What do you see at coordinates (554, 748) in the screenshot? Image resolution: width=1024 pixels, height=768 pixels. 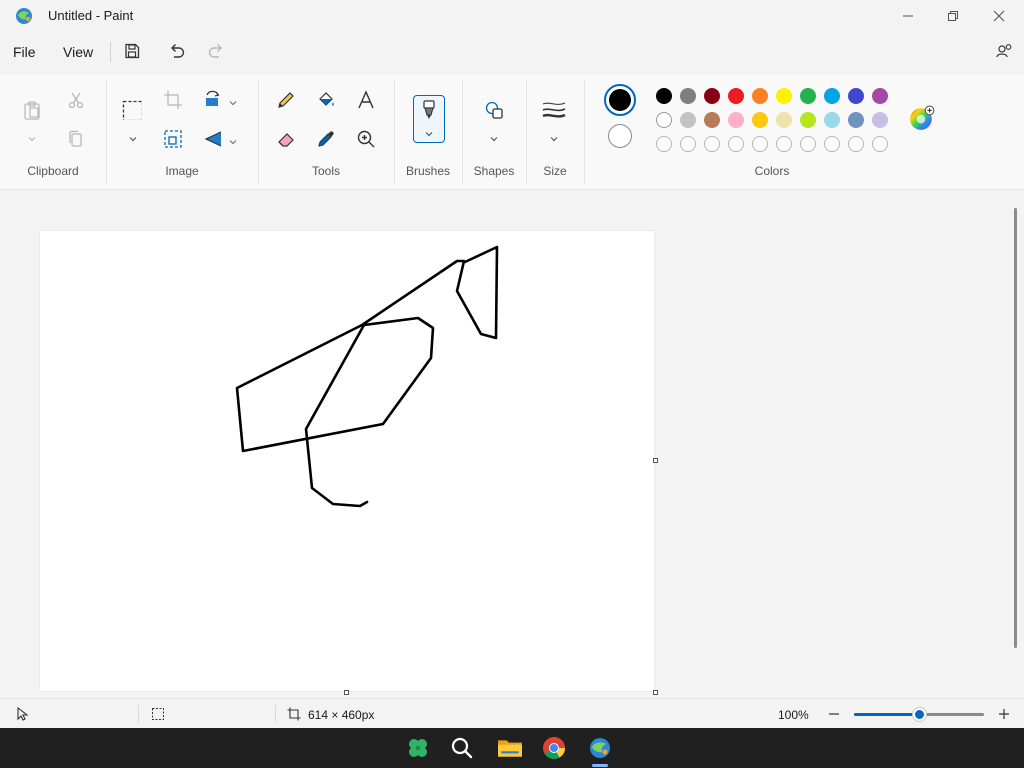 I see `taskbar-chrome` at bounding box center [554, 748].